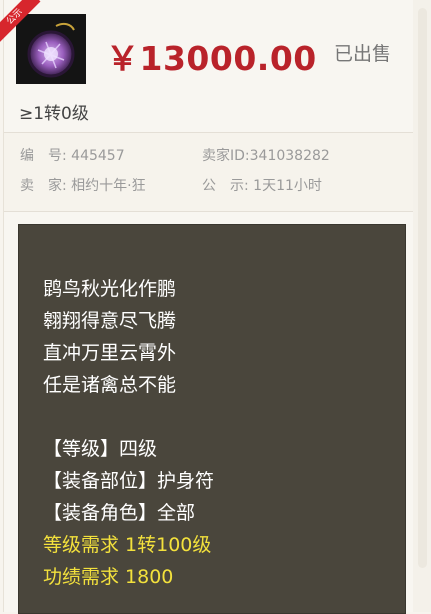 The image size is (431, 614). Describe the element at coordinates (119, 513) in the screenshot. I see `attribute-line: 【装备角色】全部` at that location.